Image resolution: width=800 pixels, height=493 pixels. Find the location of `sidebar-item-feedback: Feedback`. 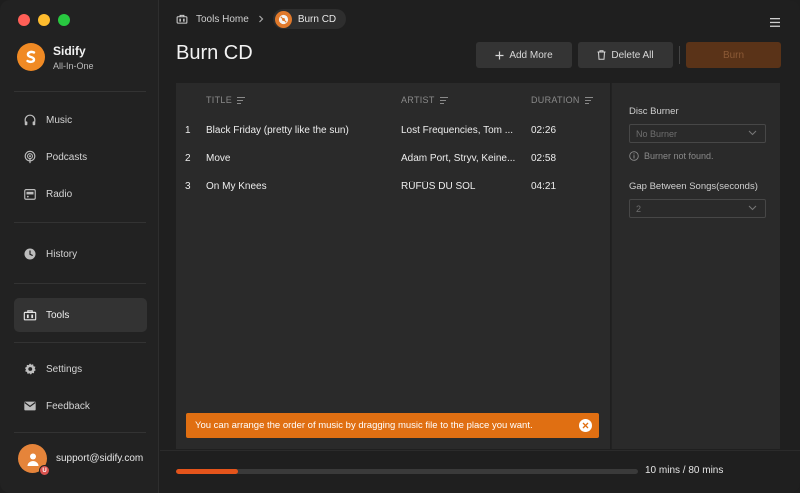

sidebar-item-feedback: Feedback is located at coordinates (80, 406).